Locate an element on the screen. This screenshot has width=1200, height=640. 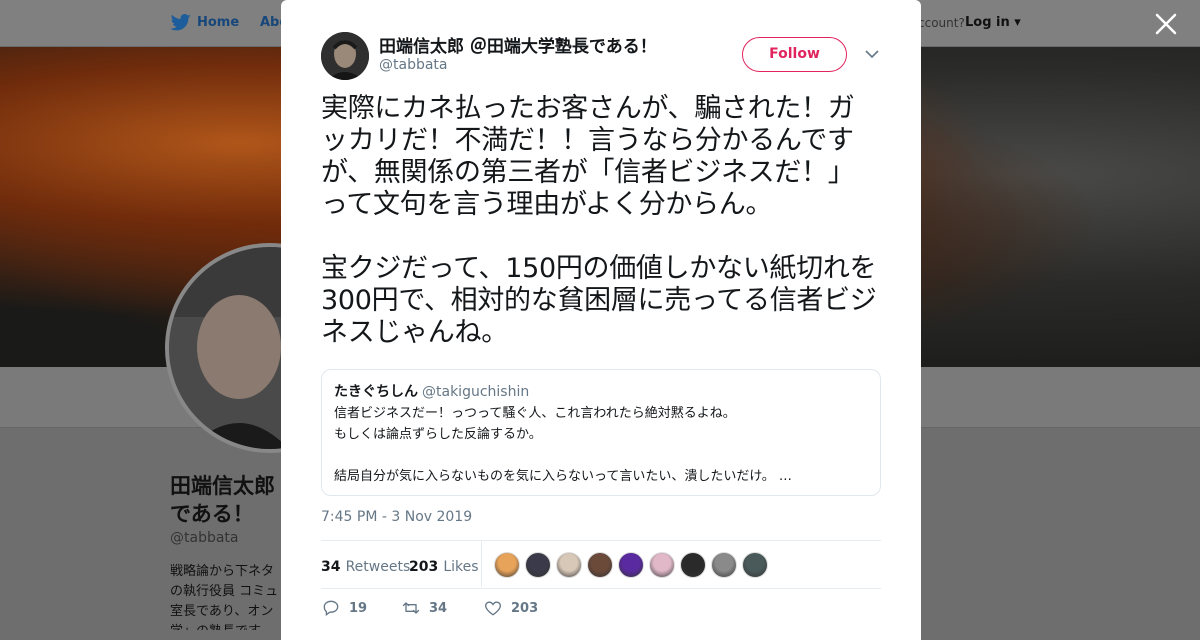
profile-name: 田端信太郎 である！ is located at coordinates (222, 500).